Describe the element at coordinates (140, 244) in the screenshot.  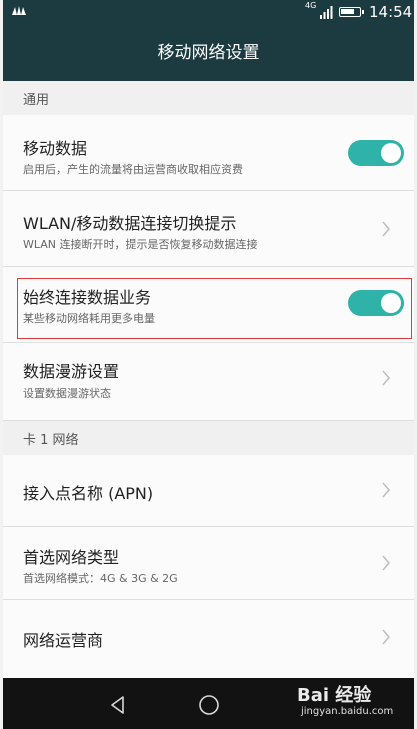
I see `setting-subtitle: WLAN 连接断开时，提示是否恢复移动数据连接` at that location.